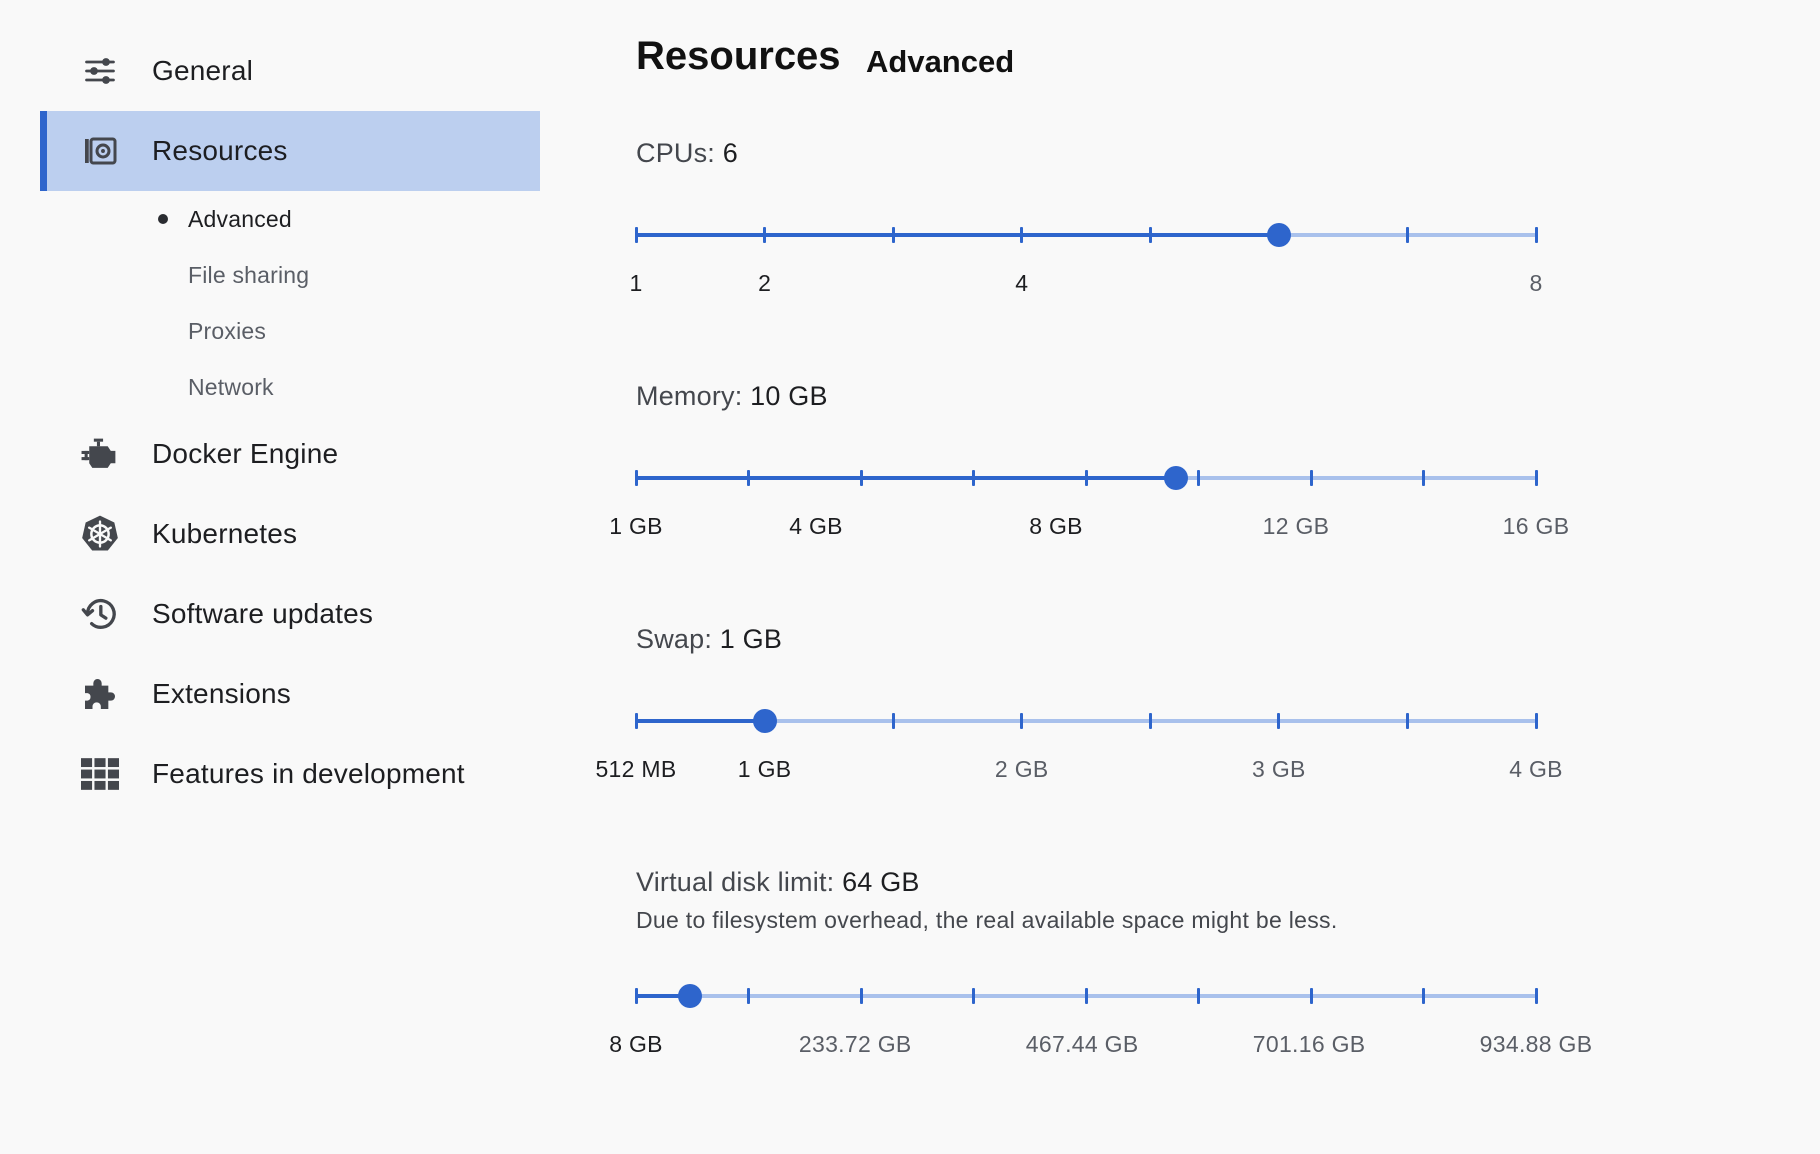 The width and height of the screenshot is (1820, 1154). Describe the element at coordinates (636, 283) in the screenshot. I see `slider-tick-label: 1` at that location.